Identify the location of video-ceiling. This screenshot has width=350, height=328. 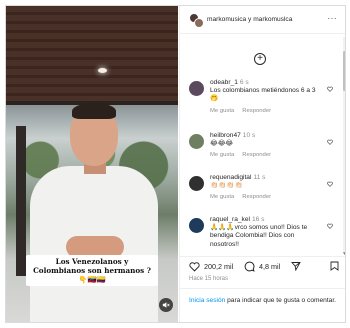
(92, 53).